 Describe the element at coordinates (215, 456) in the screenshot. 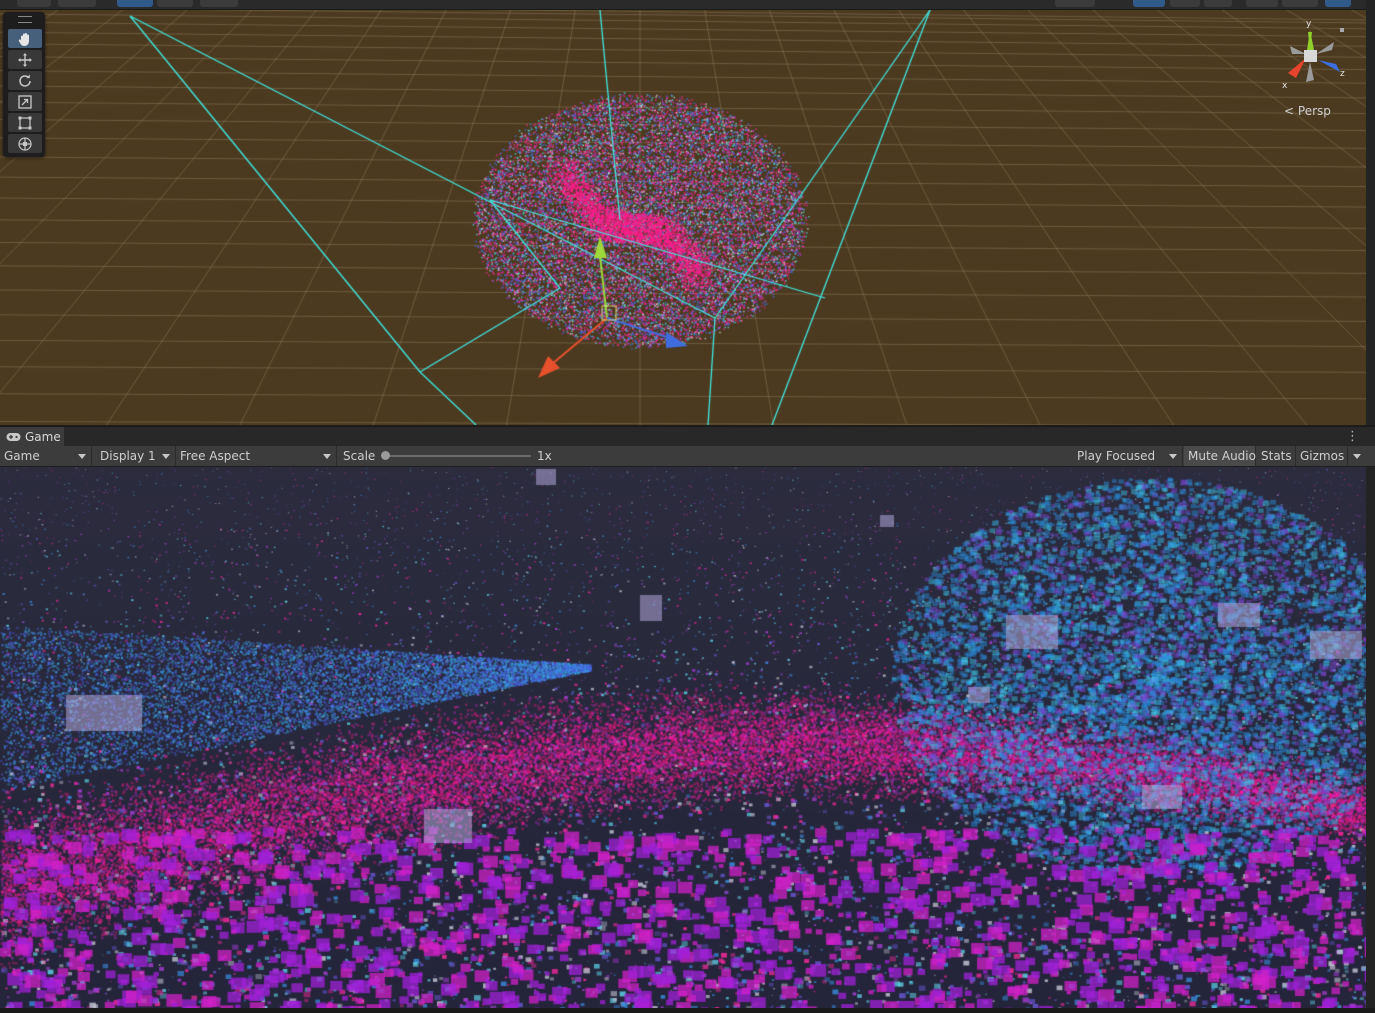

I see `aspect-value: Free Aspect` at that location.